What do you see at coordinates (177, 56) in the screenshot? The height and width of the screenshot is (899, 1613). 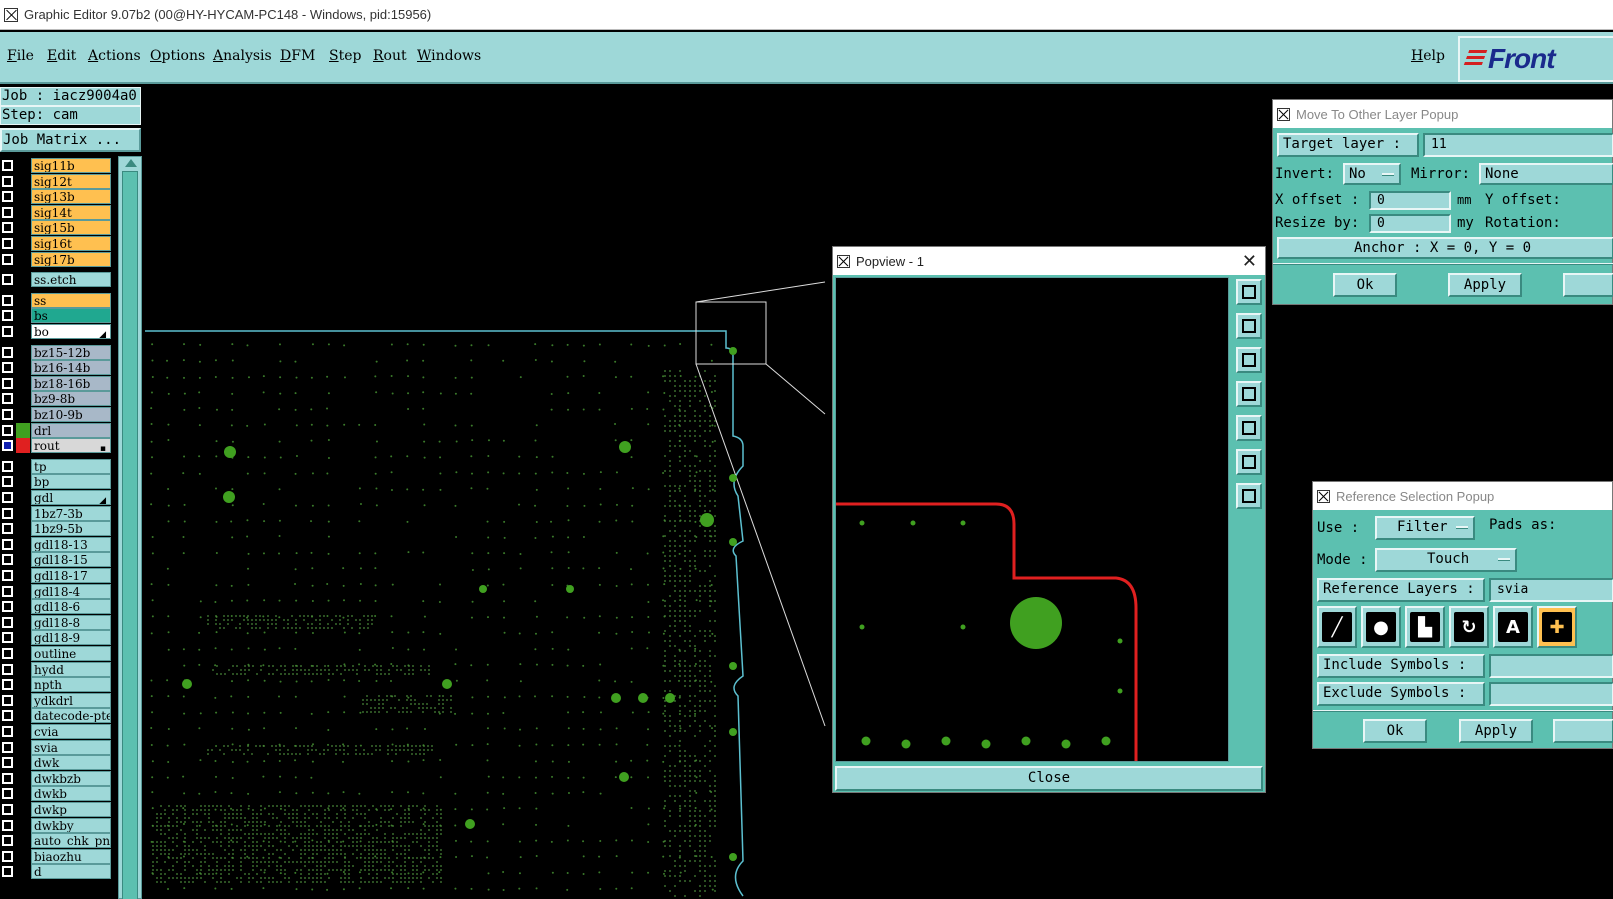 I see `menu-options: Options` at bounding box center [177, 56].